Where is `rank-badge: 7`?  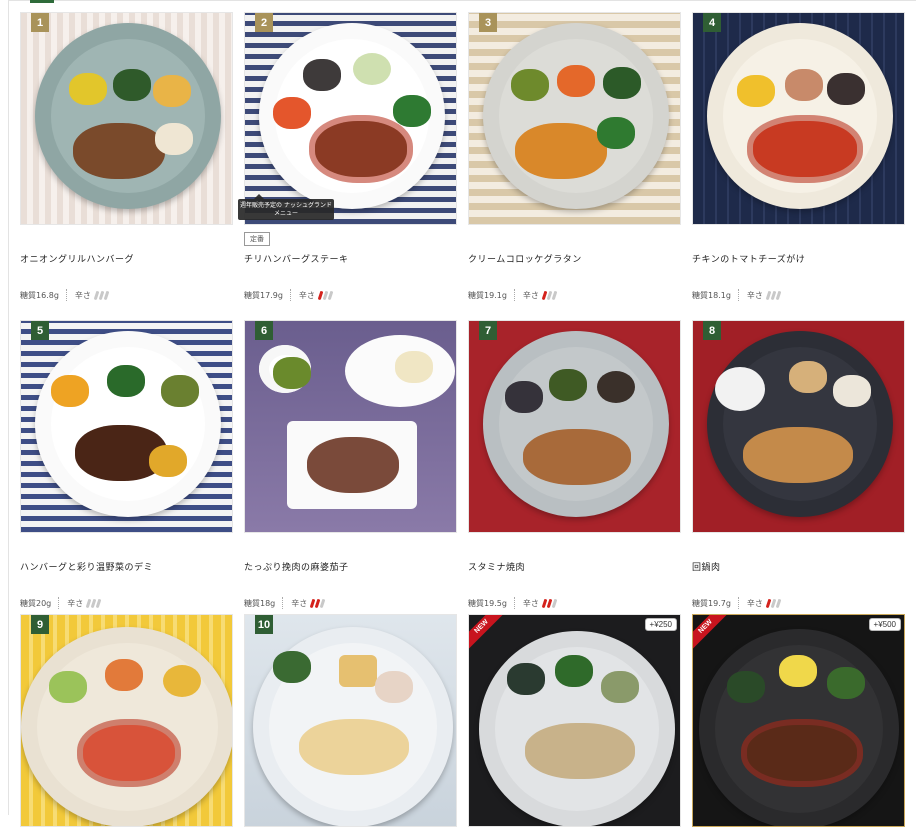 rank-badge: 7 is located at coordinates (488, 330).